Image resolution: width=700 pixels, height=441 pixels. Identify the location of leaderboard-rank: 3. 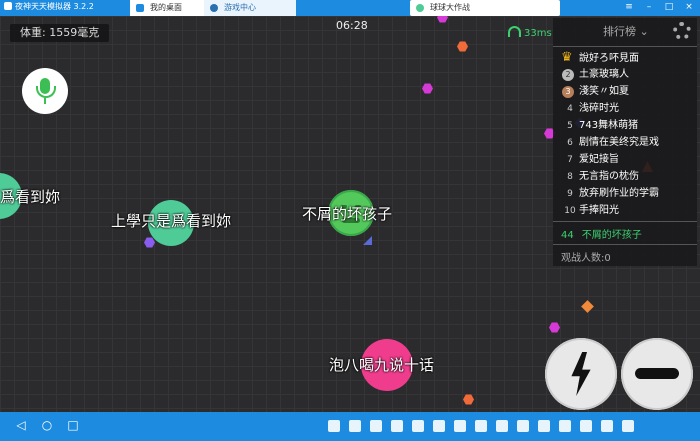
(568, 92).